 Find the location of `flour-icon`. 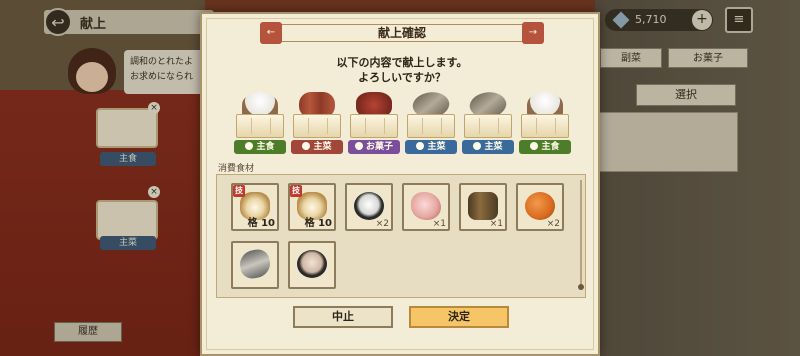

flour-icon is located at coordinates (312, 264).